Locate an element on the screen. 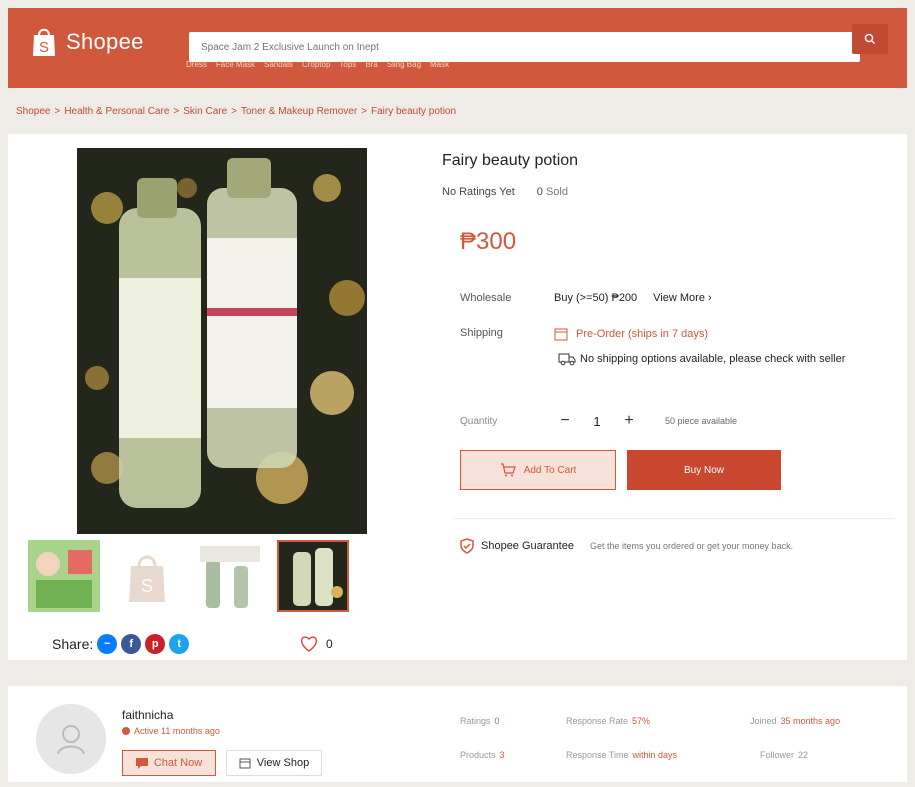  stat-products-value: 3 is located at coordinates (502, 755).